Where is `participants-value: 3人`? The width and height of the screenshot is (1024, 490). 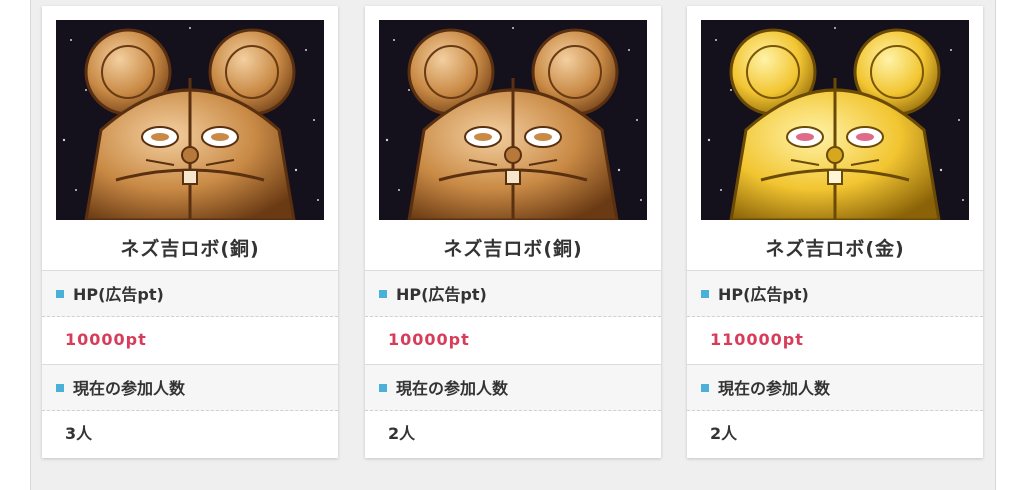
participants-value: 3人 is located at coordinates (79, 433).